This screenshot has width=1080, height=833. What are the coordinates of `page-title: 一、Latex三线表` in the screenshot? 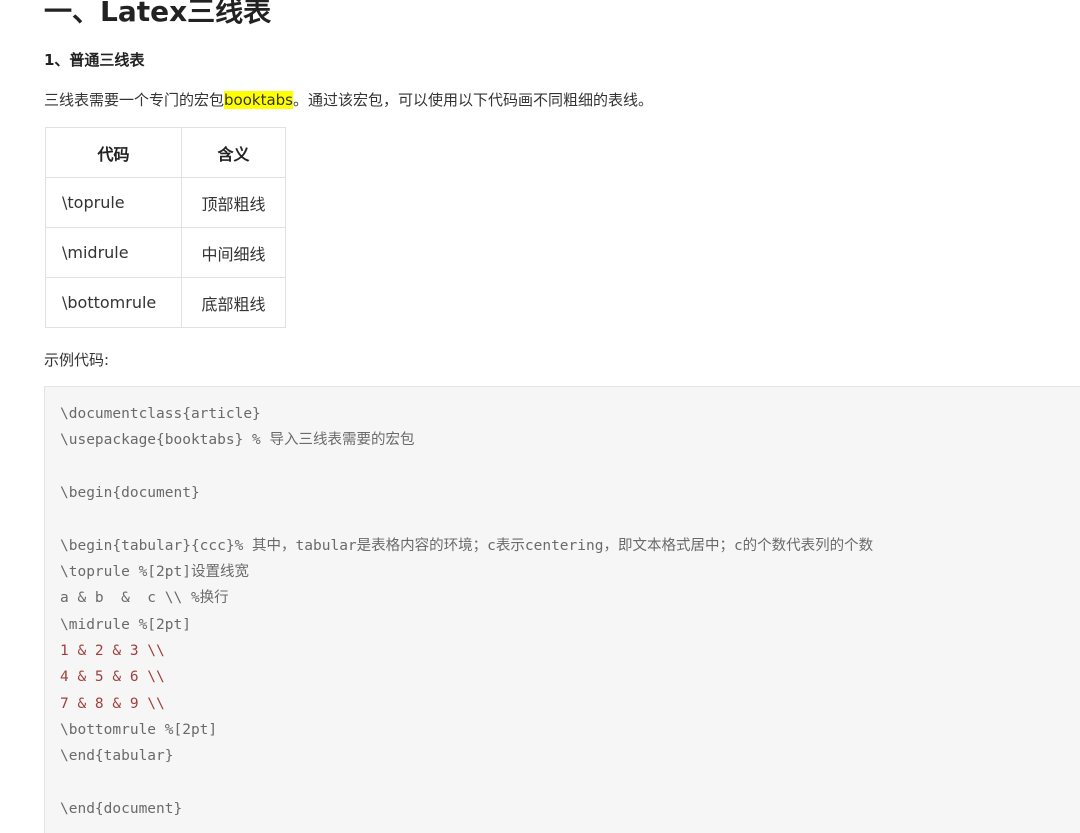 It's located at (158, 14).